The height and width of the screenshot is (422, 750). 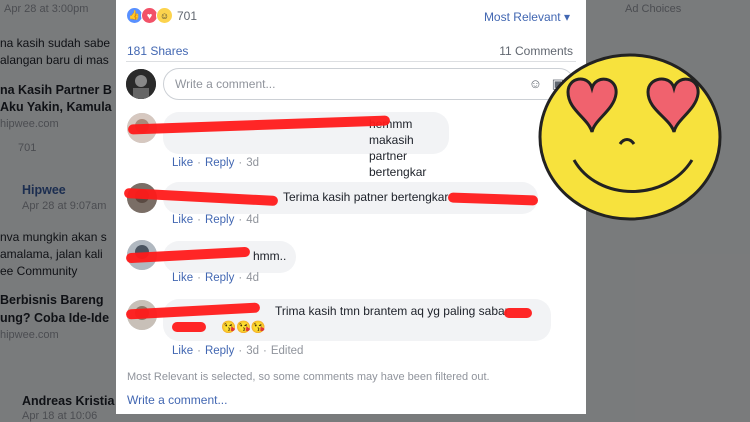 I want to click on haha-icon: ☺, so click(x=164, y=15).